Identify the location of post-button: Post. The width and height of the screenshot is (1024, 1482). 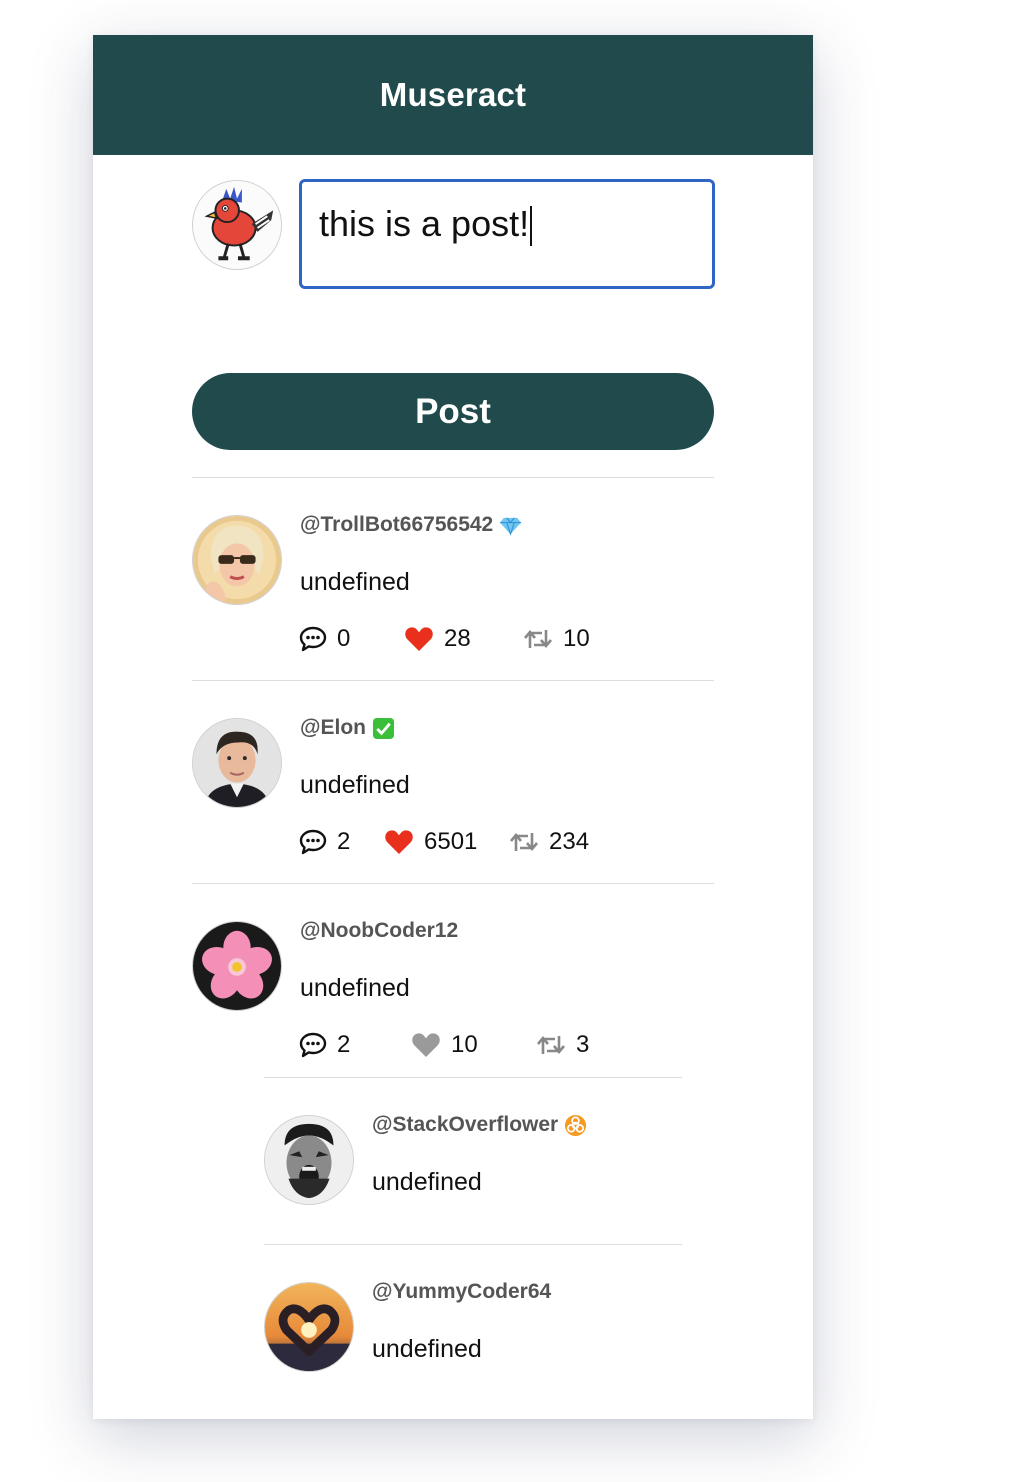
(453, 411).